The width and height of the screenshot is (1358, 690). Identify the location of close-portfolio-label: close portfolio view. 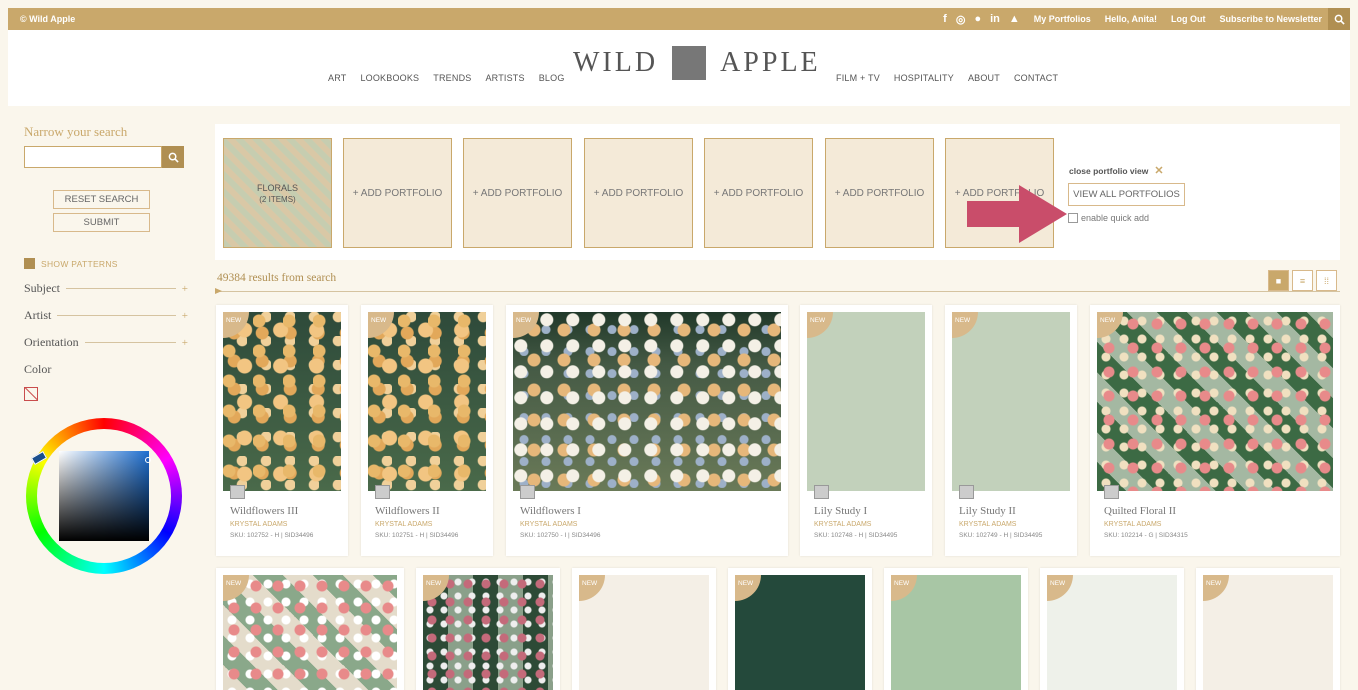
(1109, 170).